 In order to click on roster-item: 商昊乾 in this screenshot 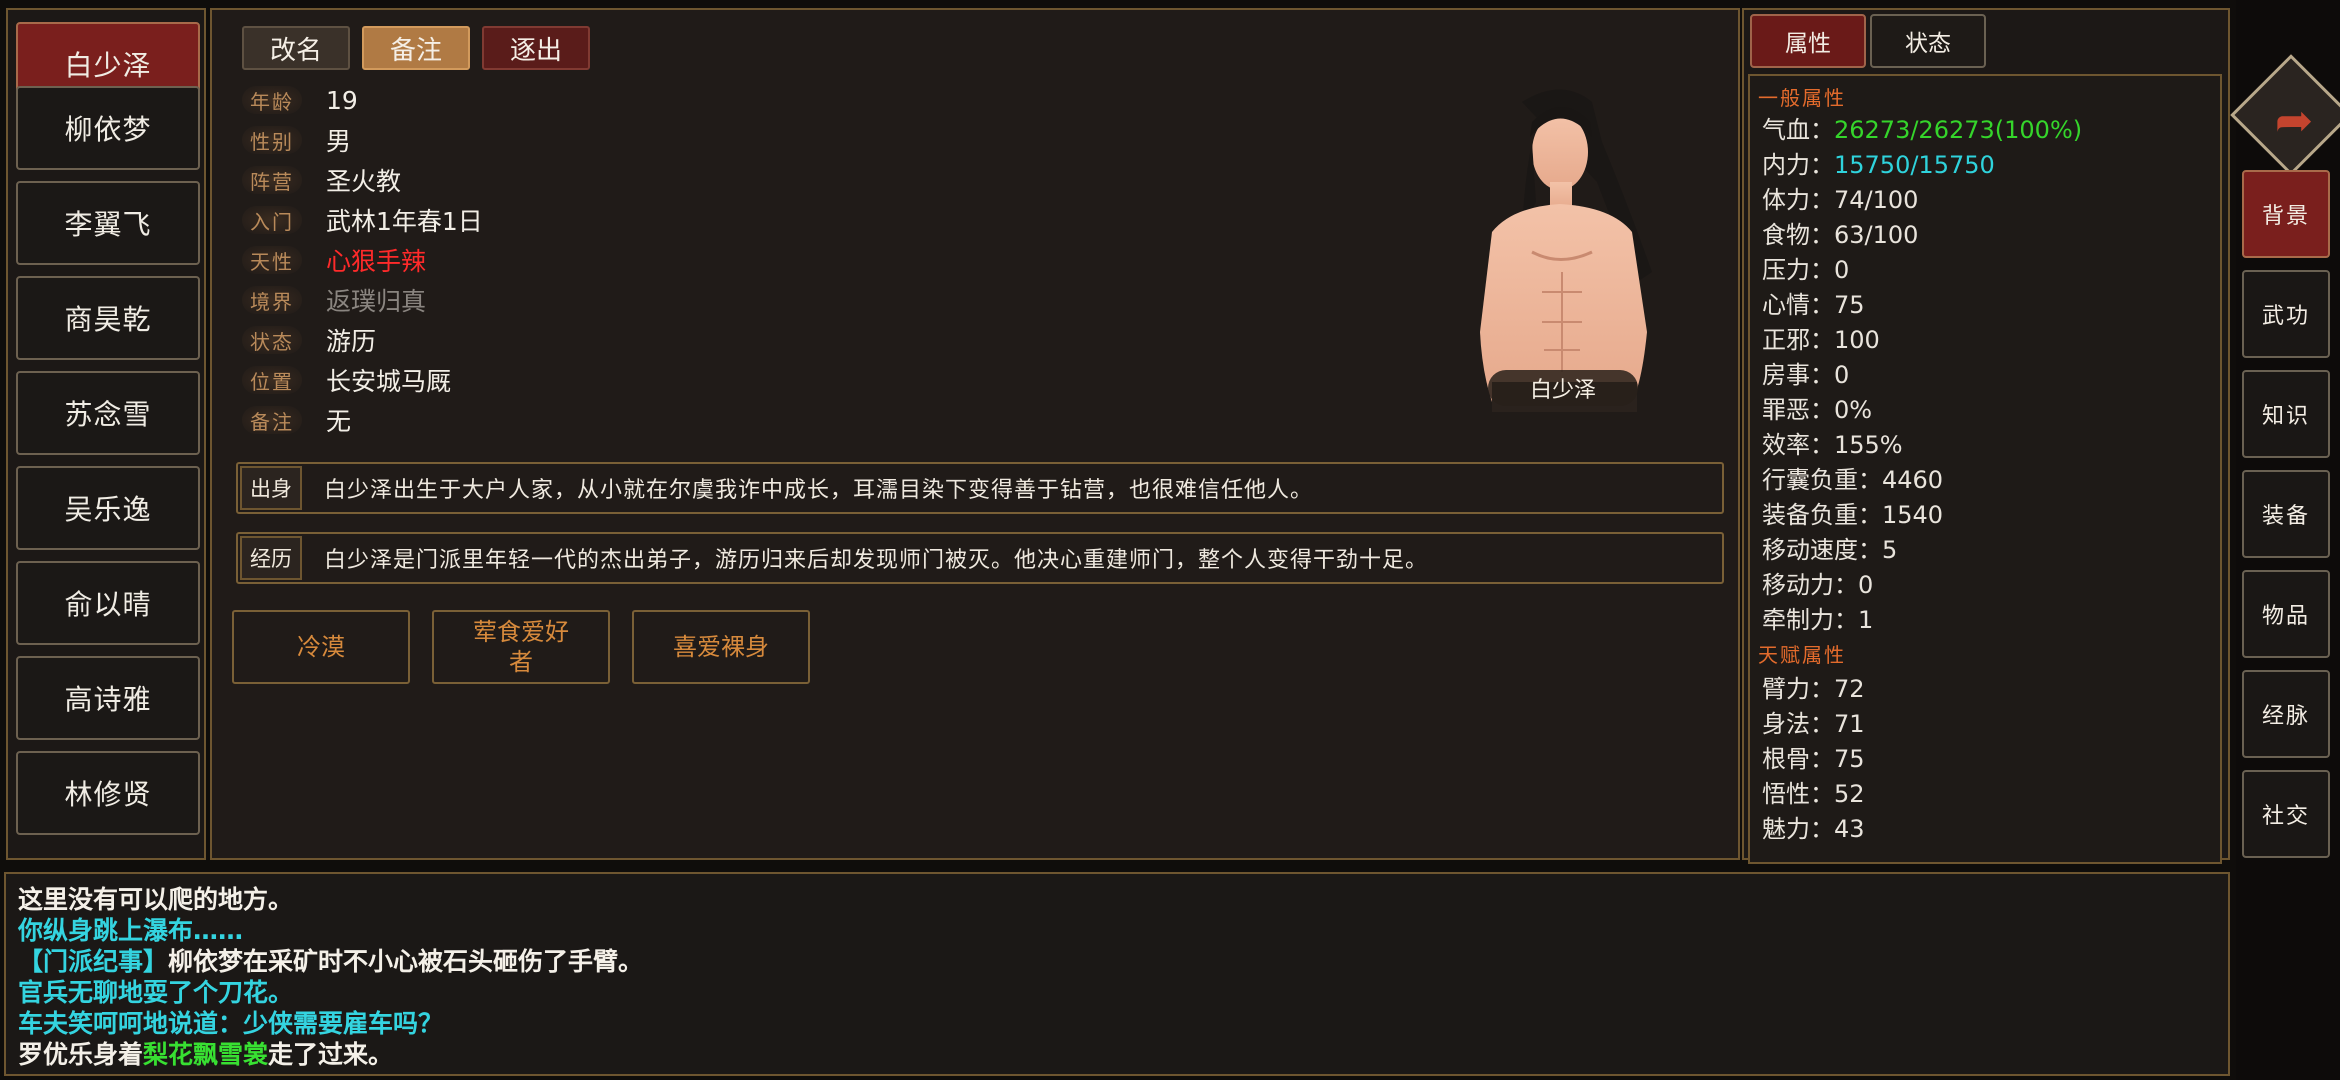, I will do `click(108, 318)`.